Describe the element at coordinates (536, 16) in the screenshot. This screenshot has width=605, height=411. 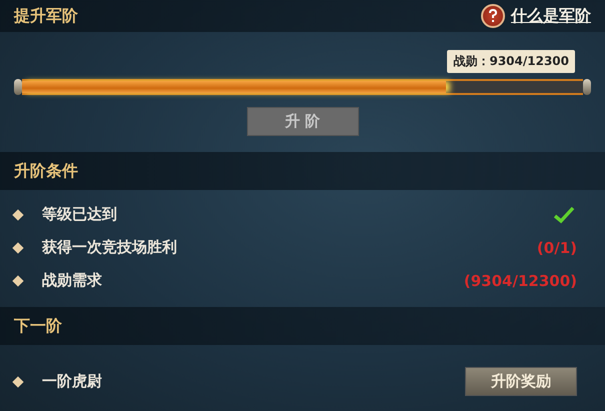
I see `help-link: 什么是军阶` at that location.